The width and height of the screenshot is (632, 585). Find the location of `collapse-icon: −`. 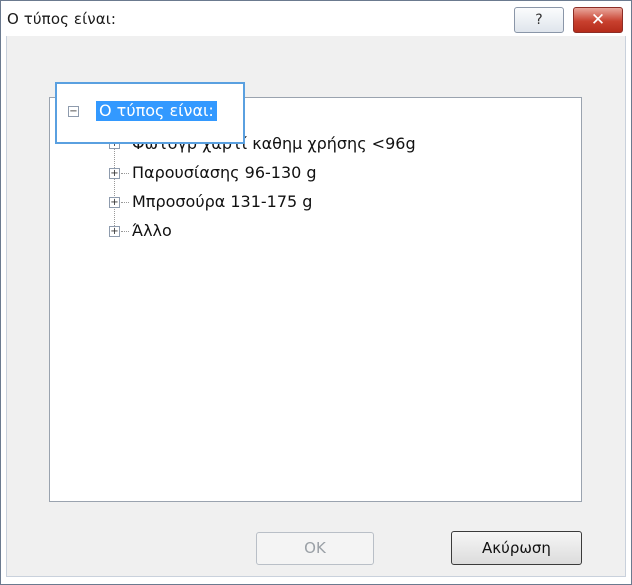

collapse-icon: − is located at coordinates (73, 111).